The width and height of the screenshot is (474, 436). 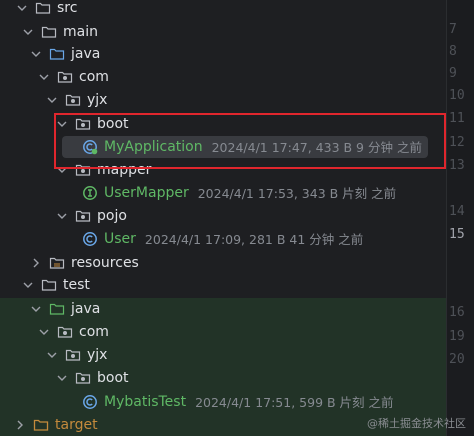 I want to click on tree-row-yjx: yjx, so click(x=76, y=99).